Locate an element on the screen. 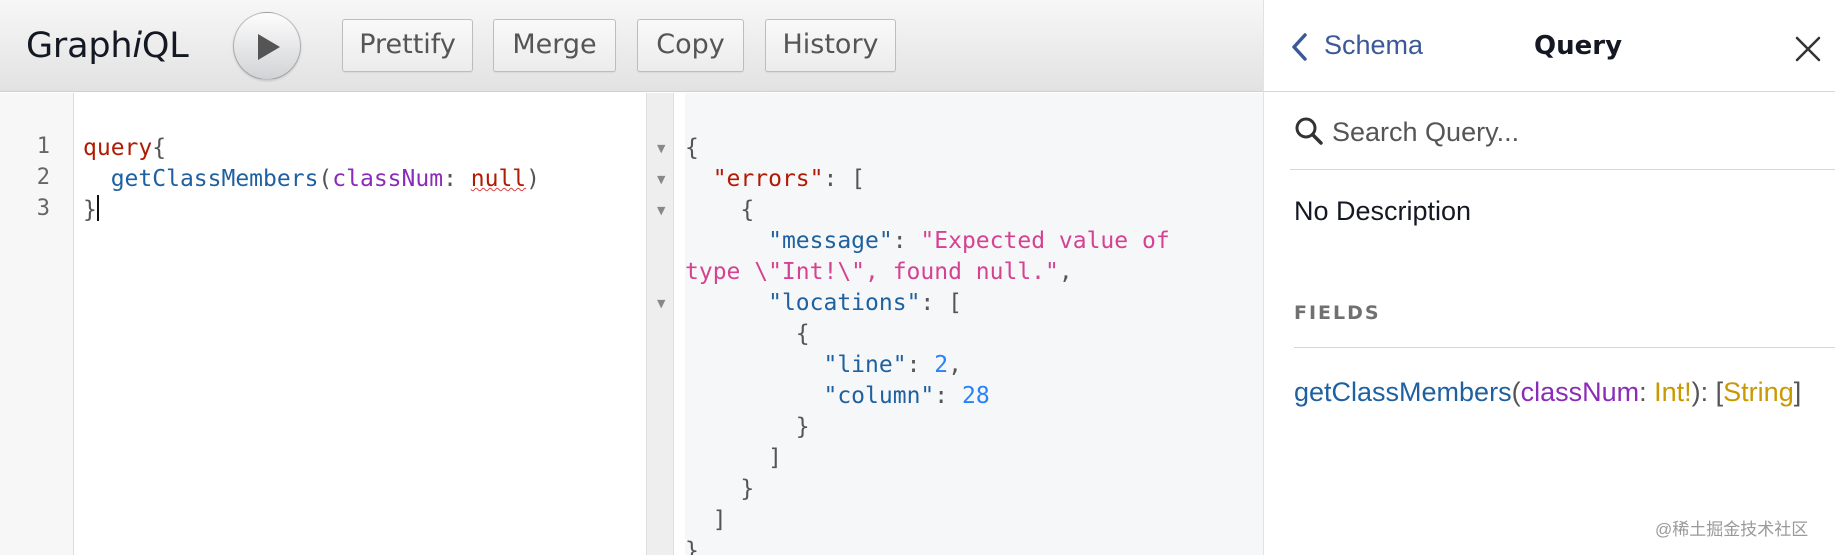 The image size is (1835, 555). docs-title: Query is located at coordinates (1578, 46).